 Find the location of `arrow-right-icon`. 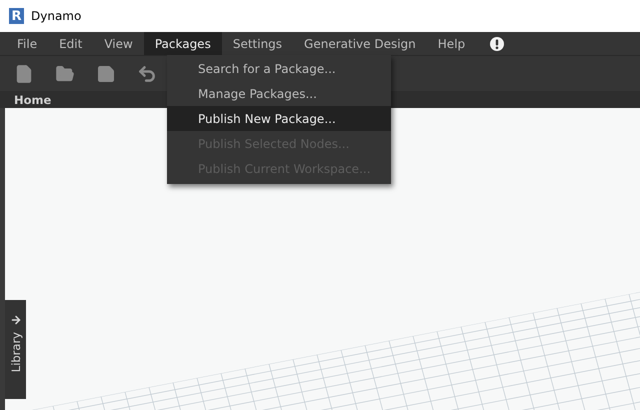

arrow-right-icon is located at coordinates (16, 320).